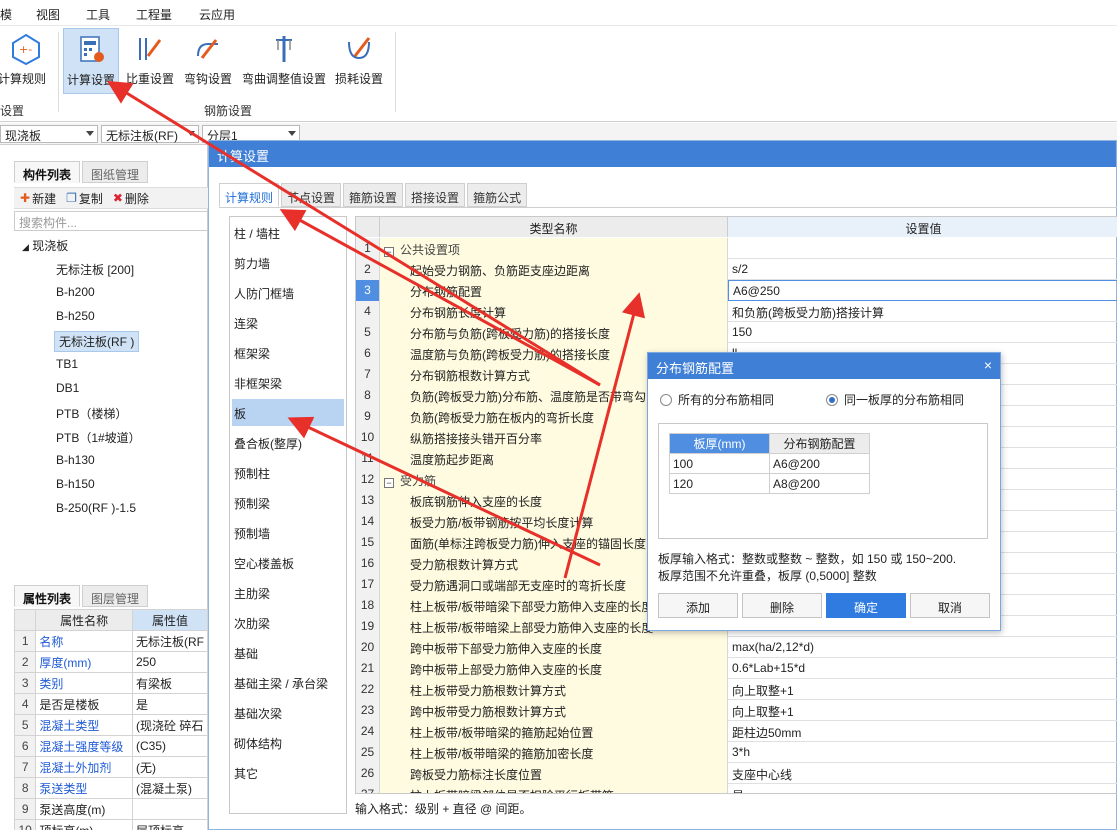  Describe the element at coordinates (170, 725) in the screenshot. I see `property-value: (现浇砼 碎石` at that location.